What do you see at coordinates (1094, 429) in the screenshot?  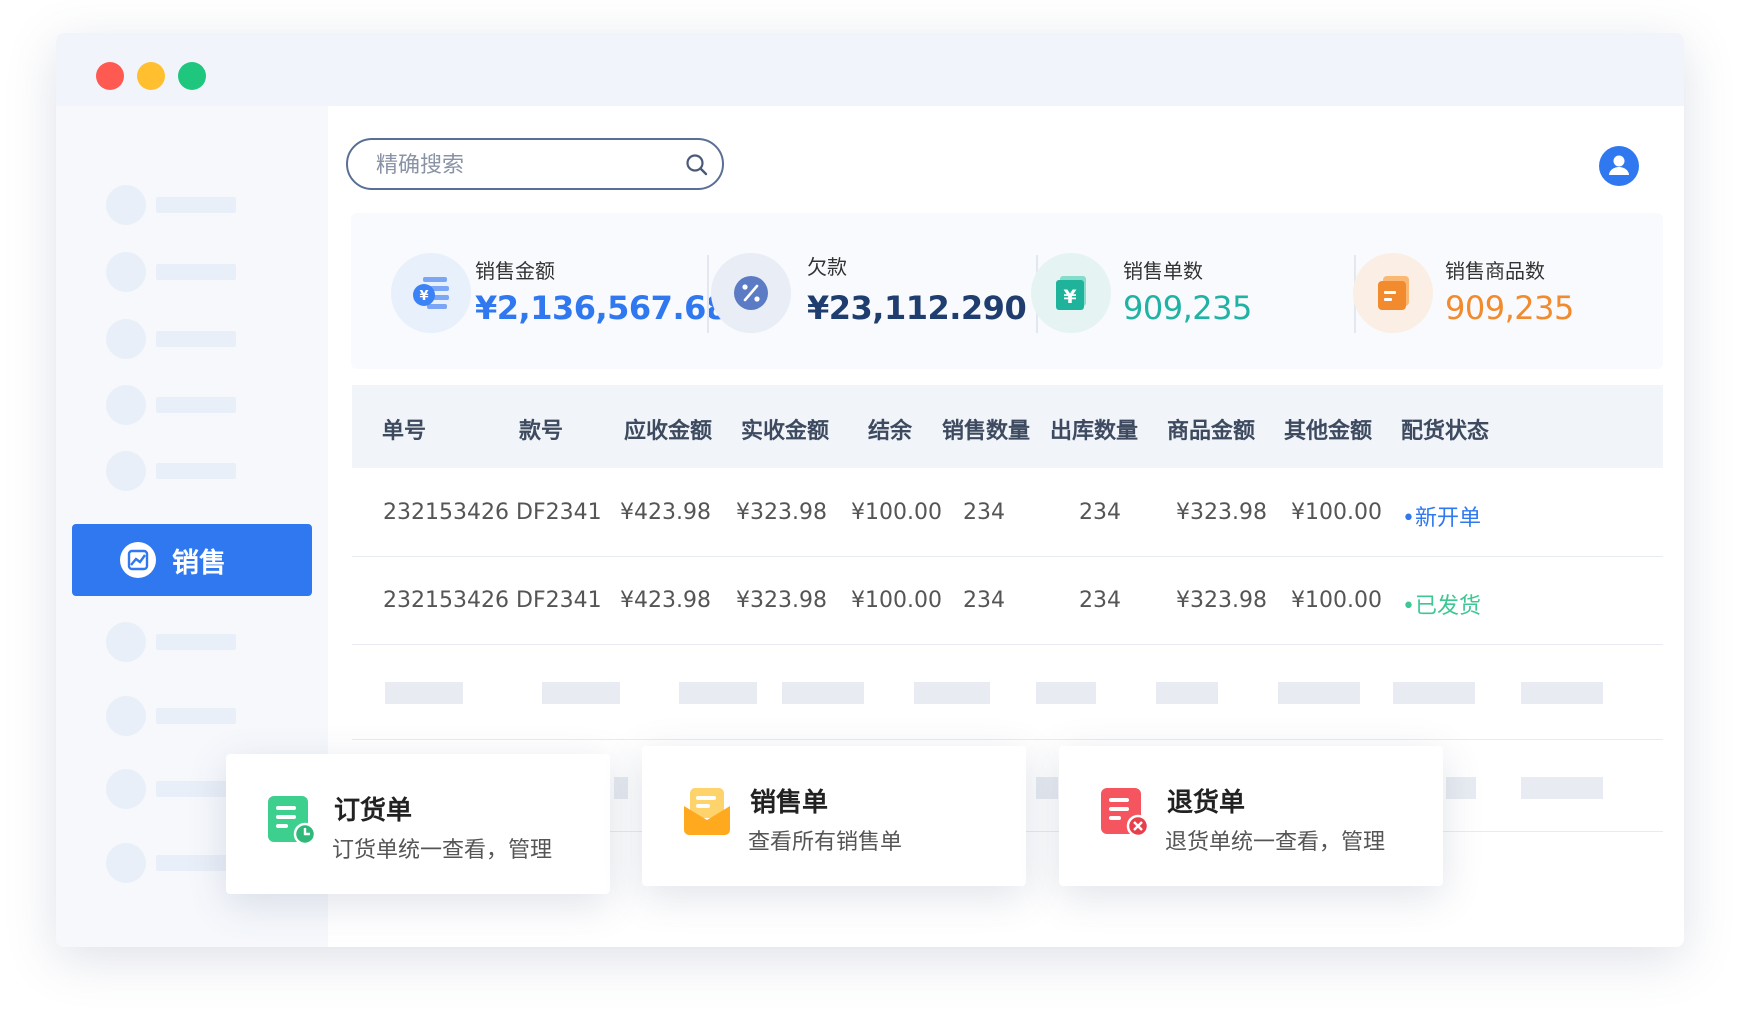 I see `column-header: 出库数量` at bounding box center [1094, 429].